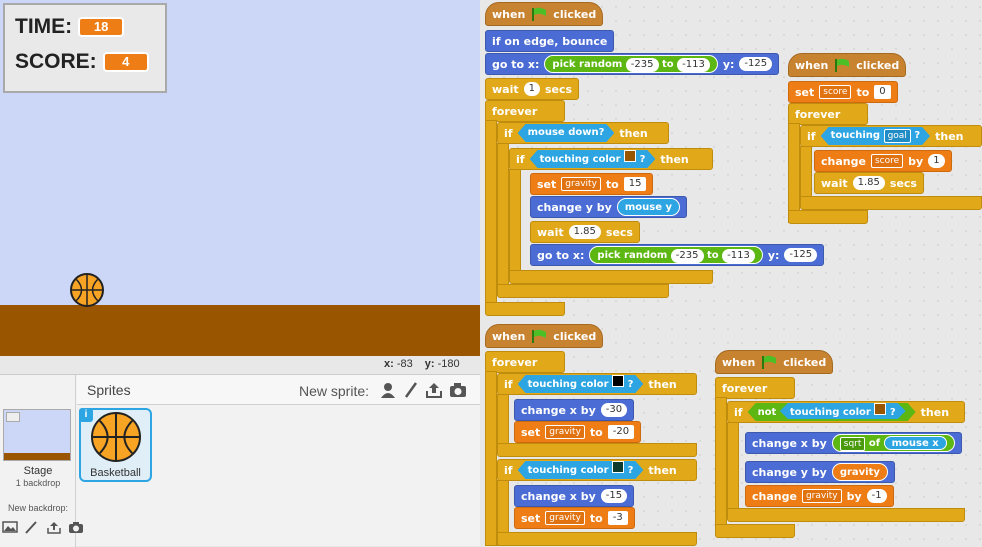  Describe the element at coordinates (434, 390) in the screenshot. I see `upload-icon` at that location.